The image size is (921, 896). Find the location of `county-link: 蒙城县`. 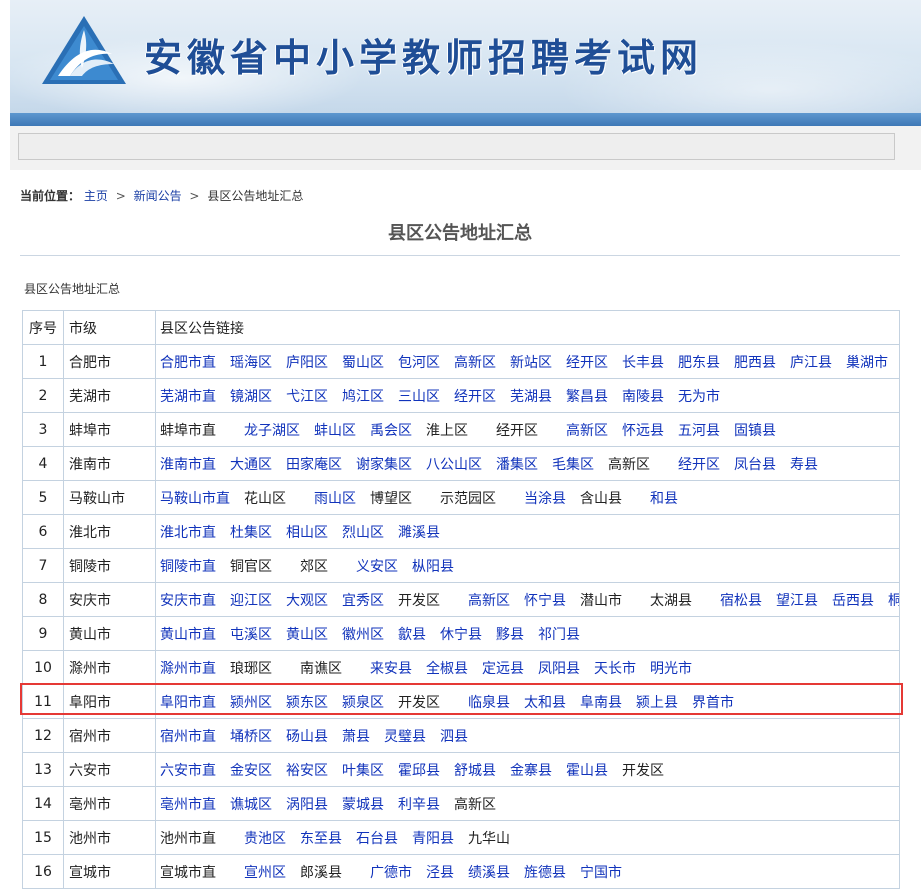

county-link: 蒙城县 is located at coordinates (363, 805).